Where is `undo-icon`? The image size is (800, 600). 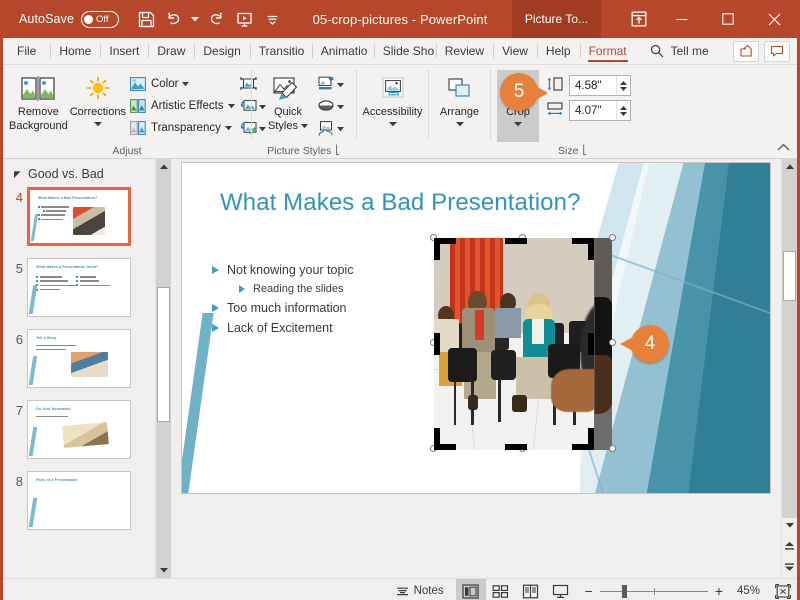 undo-icon is located at coordinates (174, 19).